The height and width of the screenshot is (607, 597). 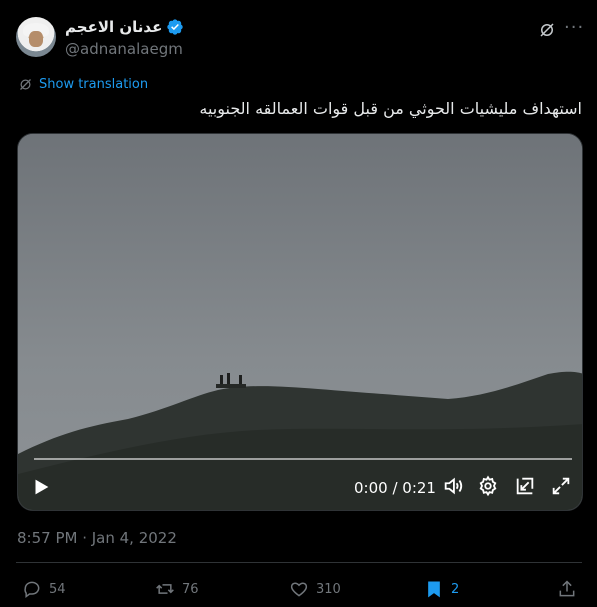 I want to click on tweet-header: عدنان الاعجم @adnanalaegm ···, so click(x=298, y=35).